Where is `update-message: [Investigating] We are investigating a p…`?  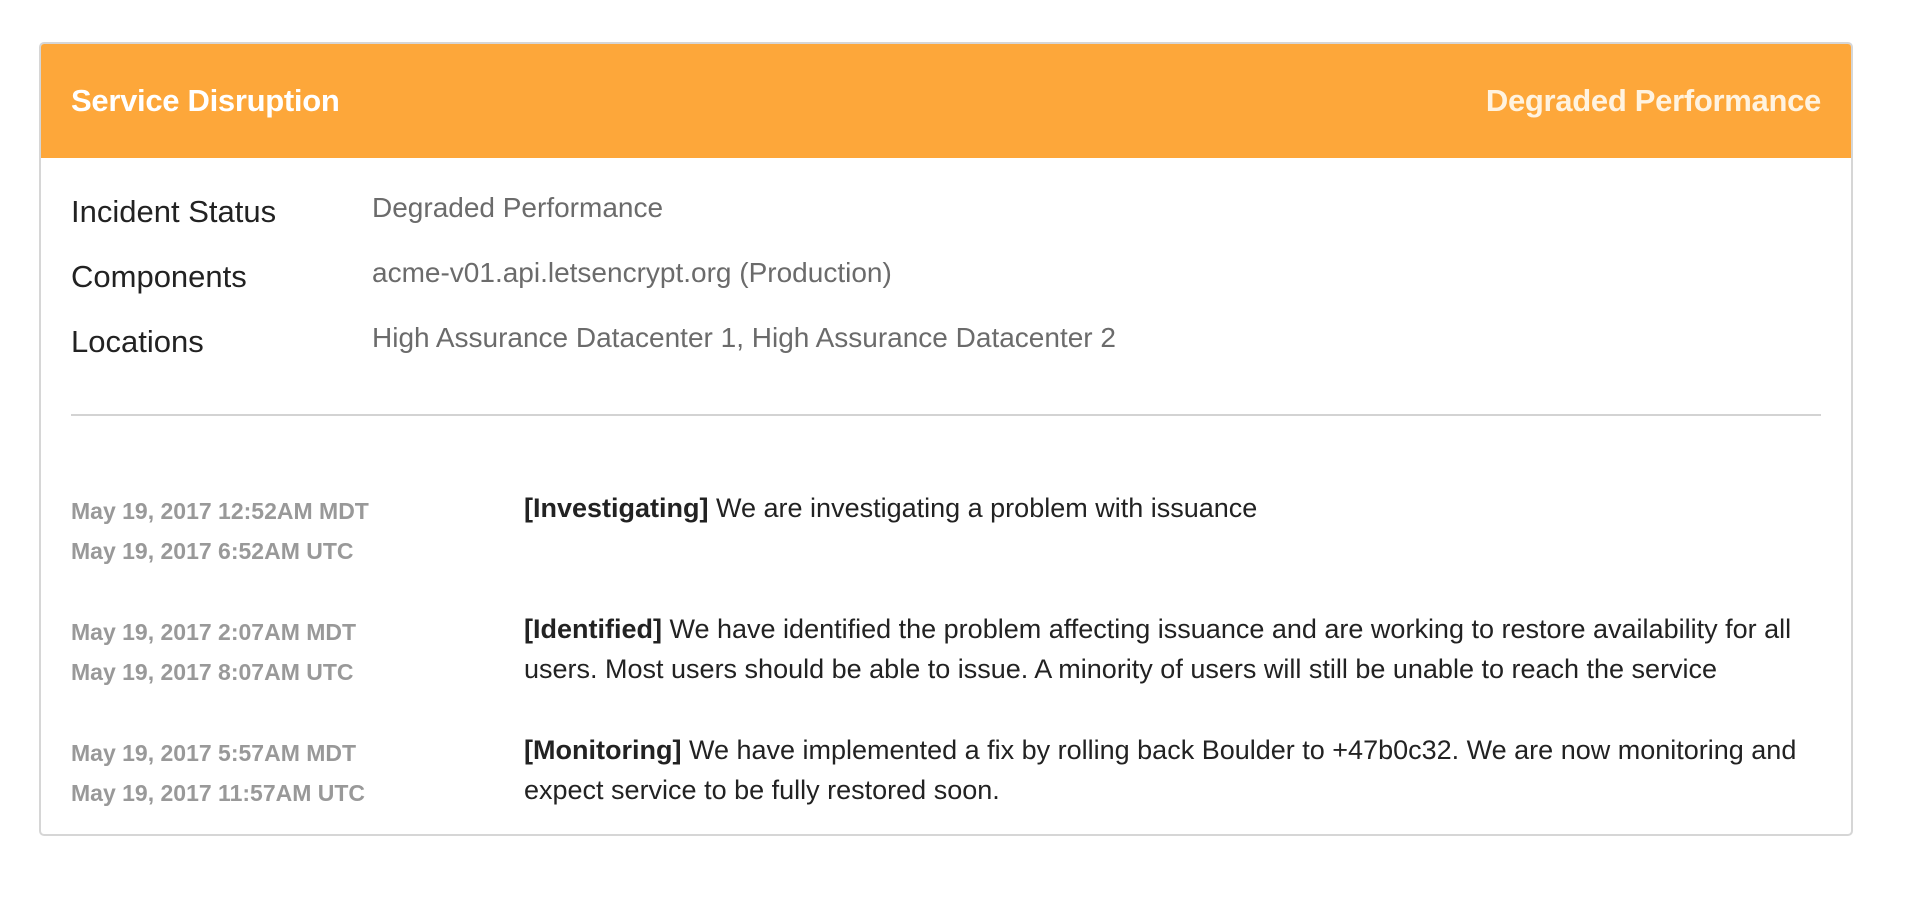 update-message: [Investigating] We are investigating a p… is located at coordinates (1169, 529).